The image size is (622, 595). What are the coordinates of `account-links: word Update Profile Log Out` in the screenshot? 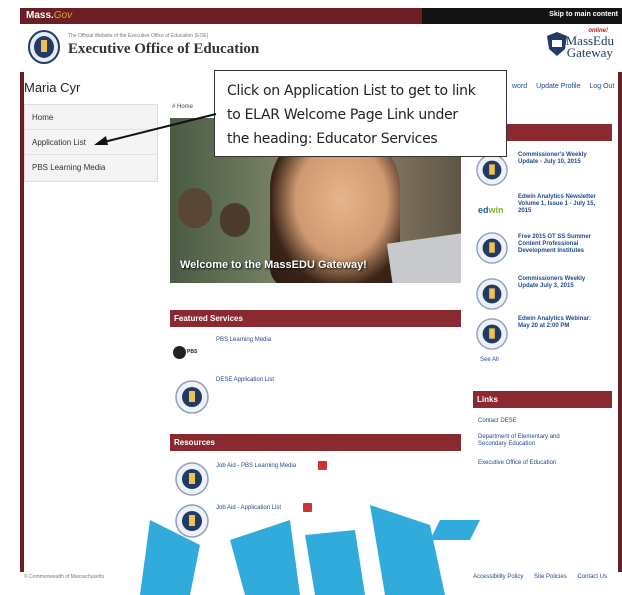 It's located at (566, 86).